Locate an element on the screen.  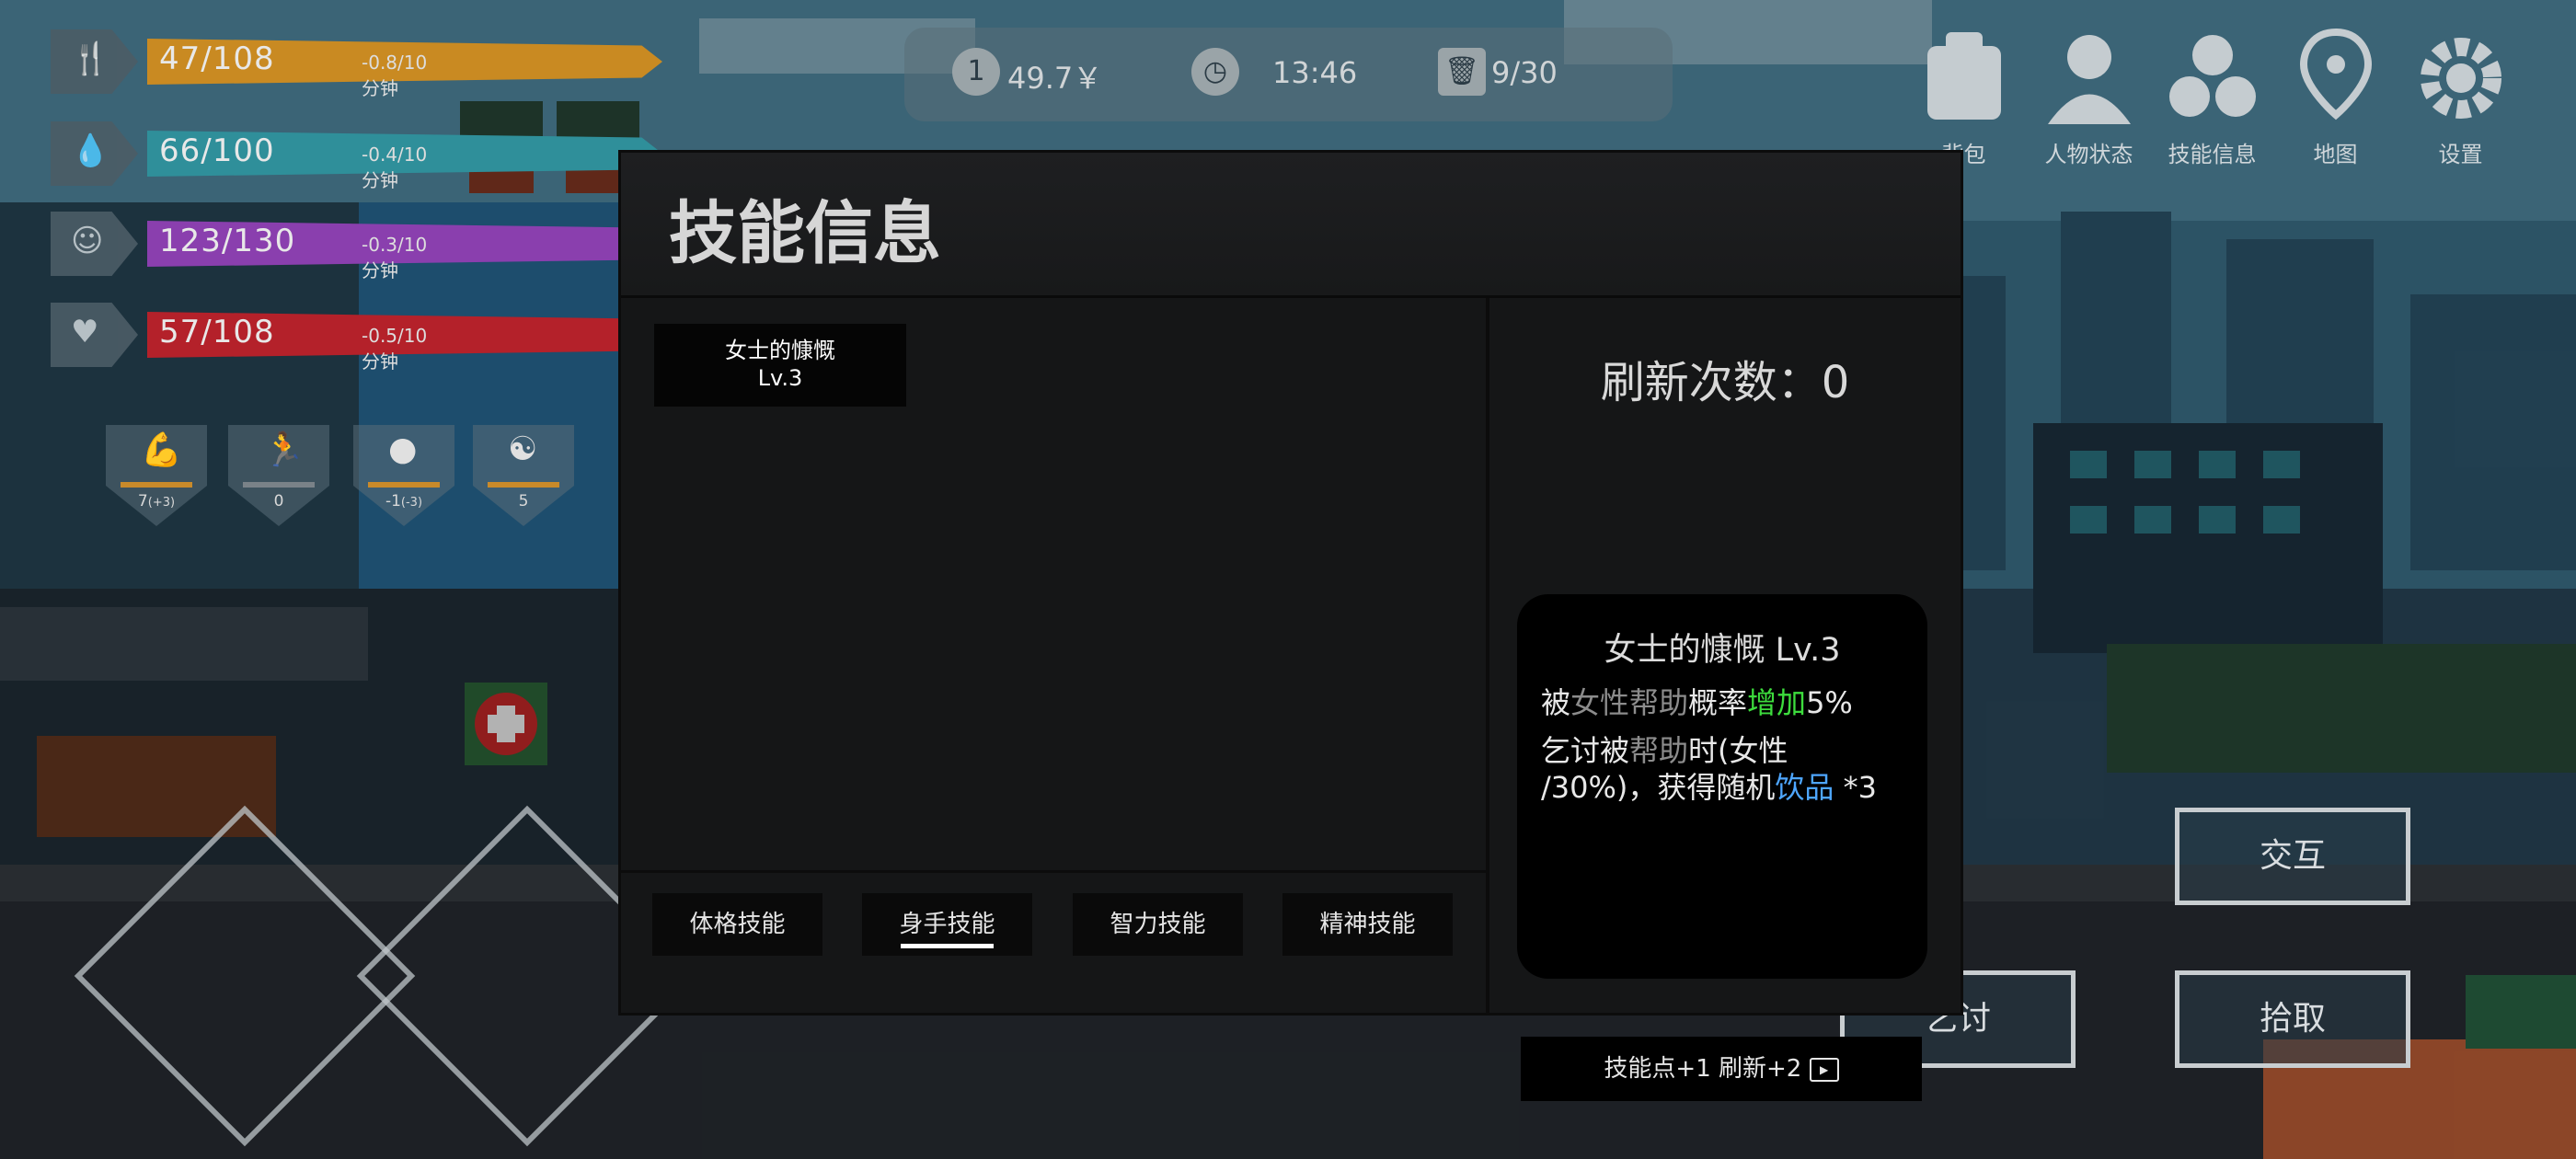
menu-map-button: 地图 is located at coordinates (2335, 106).